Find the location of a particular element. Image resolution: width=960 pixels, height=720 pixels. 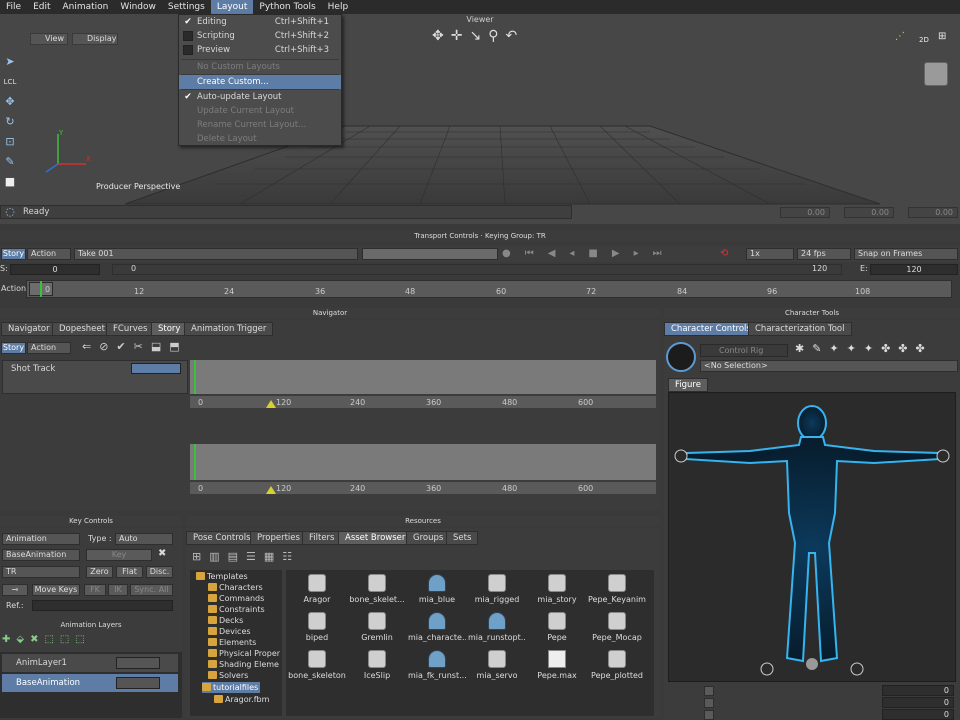

shot-track-header: Shot Track is located at coordinates (95, 377).